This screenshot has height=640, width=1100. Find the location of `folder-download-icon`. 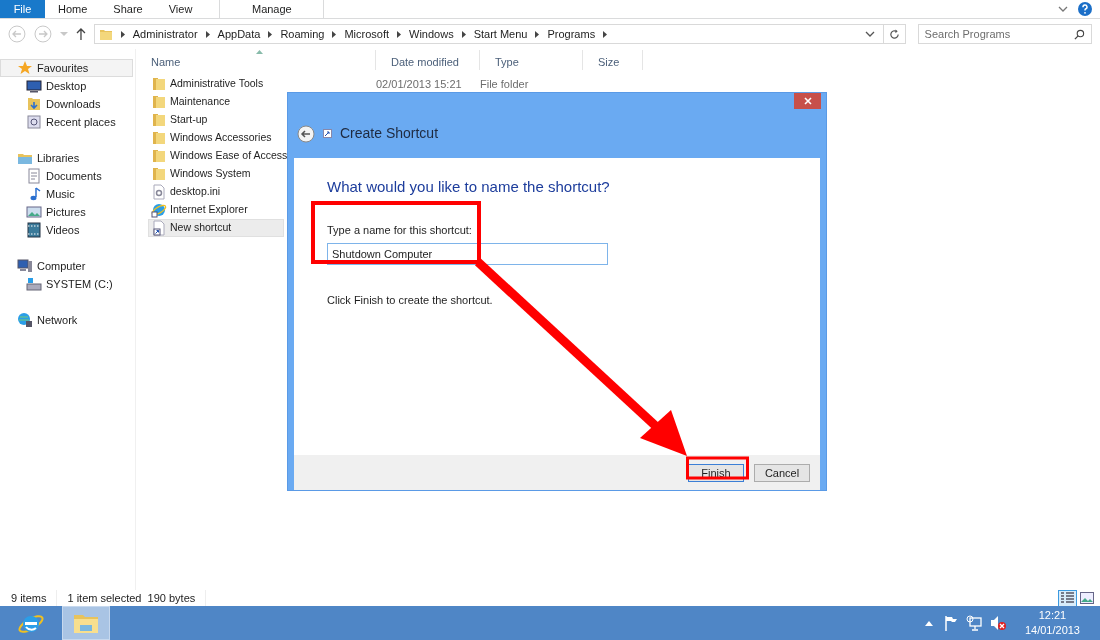

folder-download-icon is located at coordinates (34, 104).